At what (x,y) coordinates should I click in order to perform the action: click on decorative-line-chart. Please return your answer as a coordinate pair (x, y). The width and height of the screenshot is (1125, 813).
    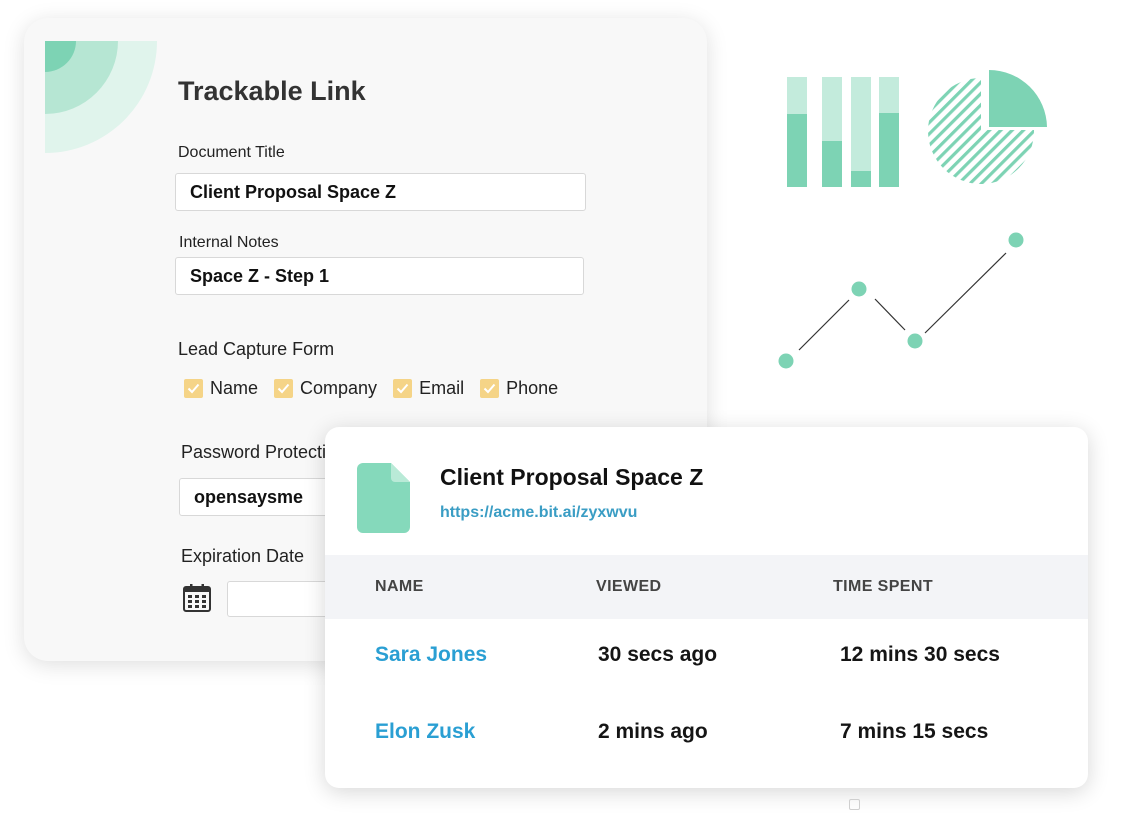
    Looking at the image, I should click on (901, 300).